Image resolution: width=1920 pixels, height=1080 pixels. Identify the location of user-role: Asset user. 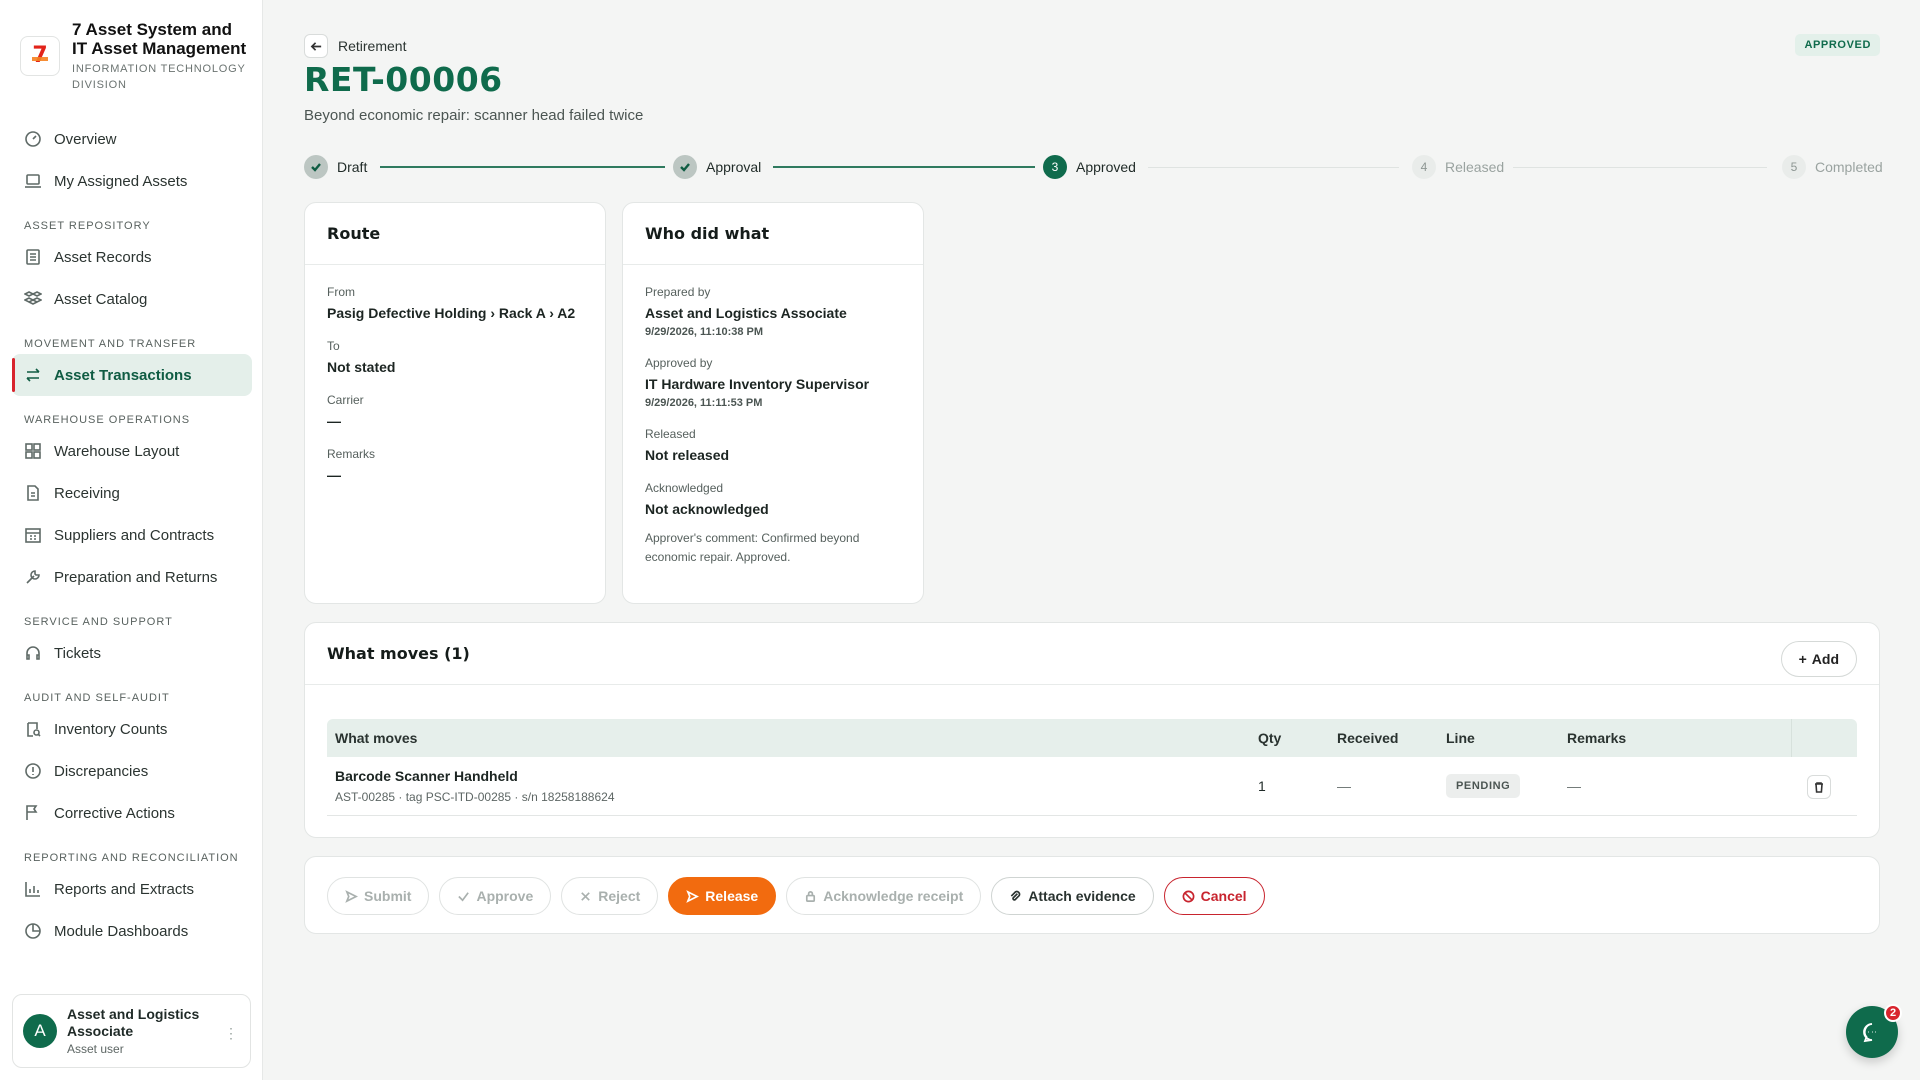
(95, 1049).